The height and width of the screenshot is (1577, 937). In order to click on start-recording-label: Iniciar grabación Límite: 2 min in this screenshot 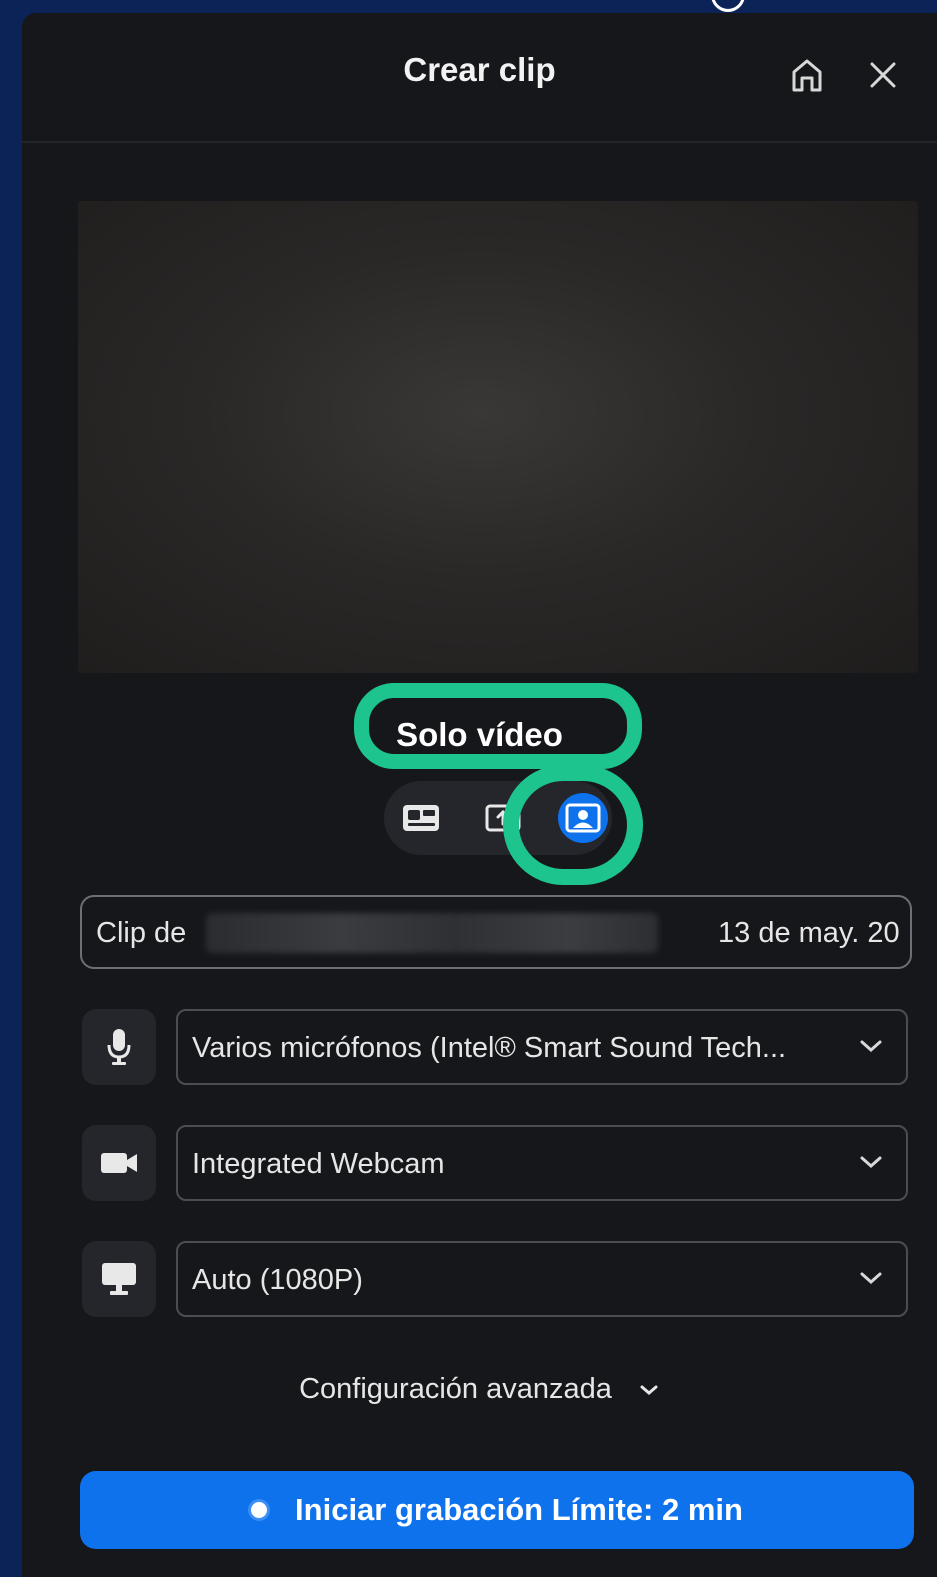, I will do `click(519, 1509)`.